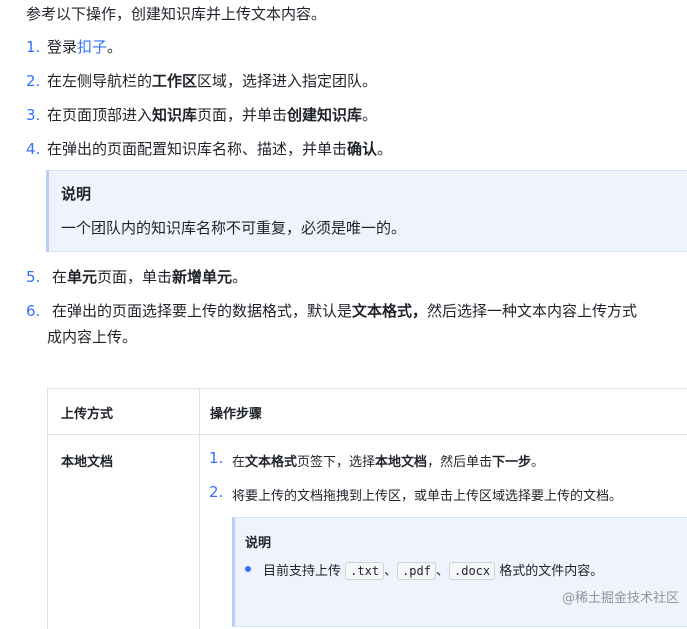 The image size is (687, 629). What do you see at coordinates (62, 47) in the screenshot?
I see `step-text: 登录` at bounding box center [62, 47].